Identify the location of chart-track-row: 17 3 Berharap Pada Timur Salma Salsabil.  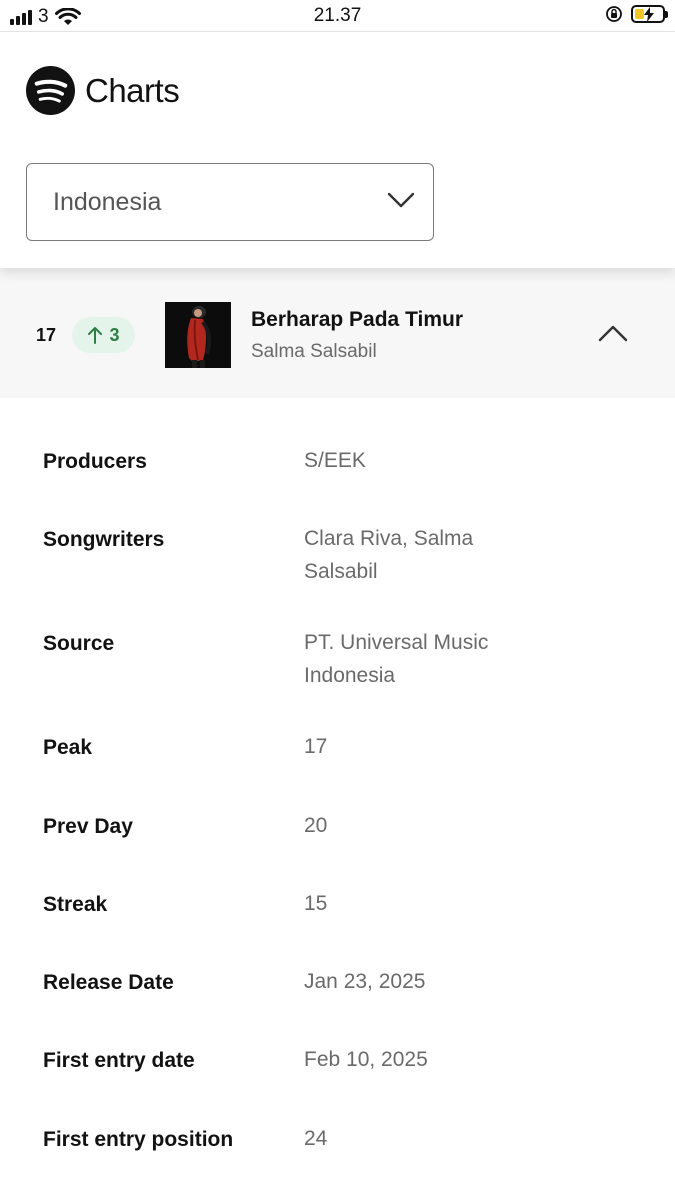
(337, 333).